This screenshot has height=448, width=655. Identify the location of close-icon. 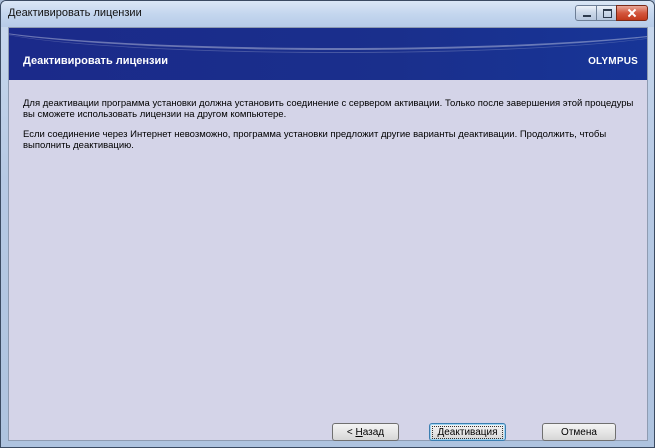
(632, 13).